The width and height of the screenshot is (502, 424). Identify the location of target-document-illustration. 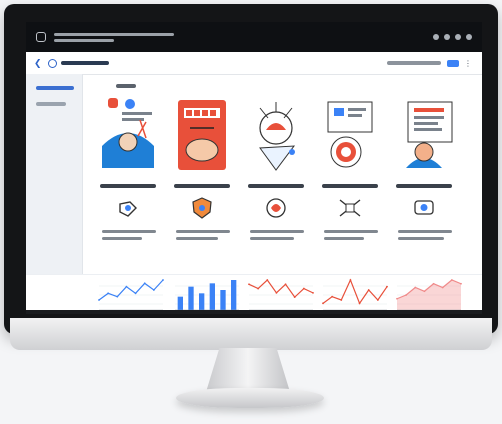
(350, 134).